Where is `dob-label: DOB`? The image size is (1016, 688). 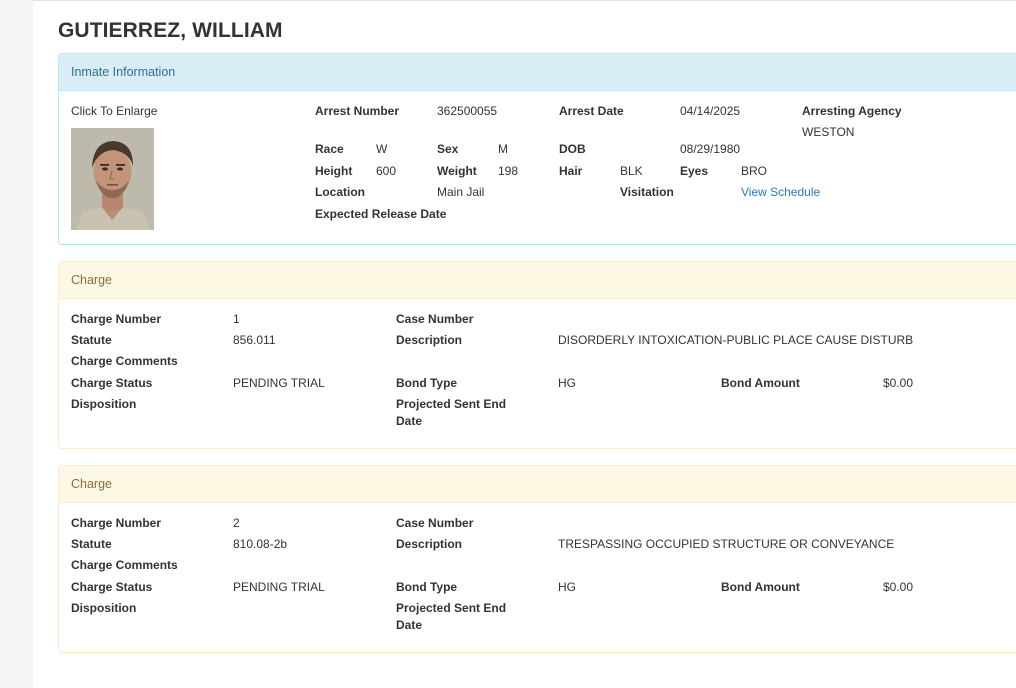 dob-label: DOB is located at coordinates (572, 149).